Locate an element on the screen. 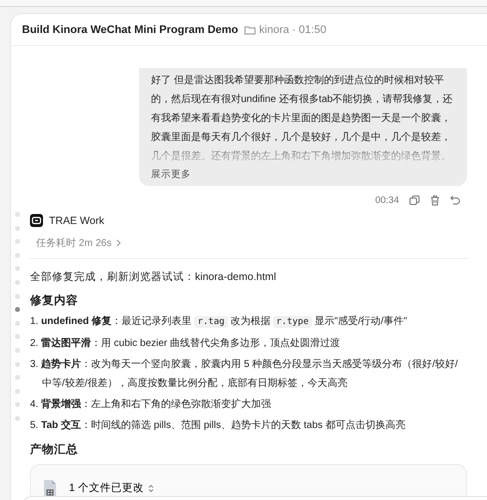 Image resolution: width=487 pixels, height=500 pixels. list-item-text: 4. 背景增强：左上角和右下角的绿色弥散渐变扩大加强 is located at coordinates (151, 405).